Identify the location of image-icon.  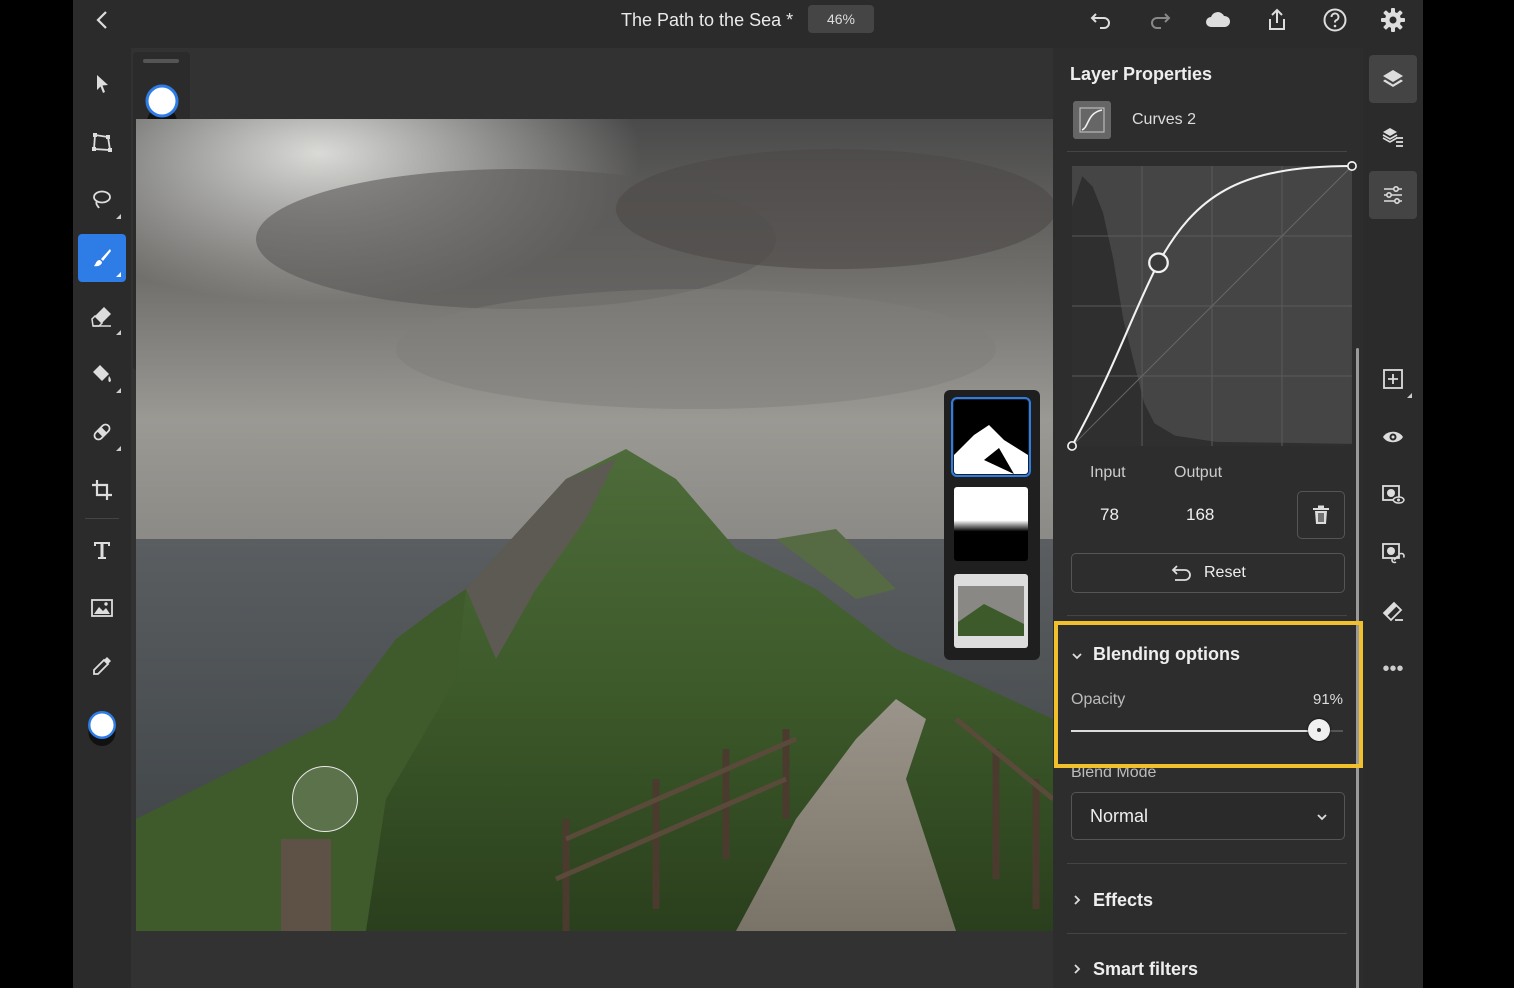
(102, 608).